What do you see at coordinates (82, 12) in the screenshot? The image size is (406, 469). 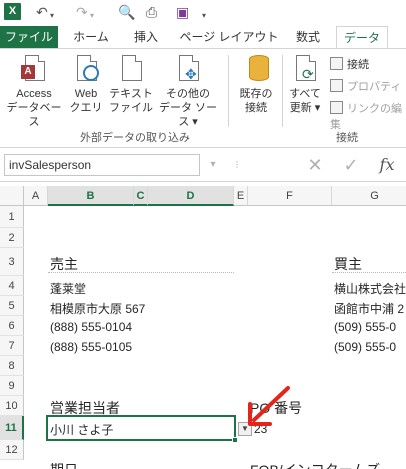 I see `redo-icon: ↷` at bounding box center [82, 12].